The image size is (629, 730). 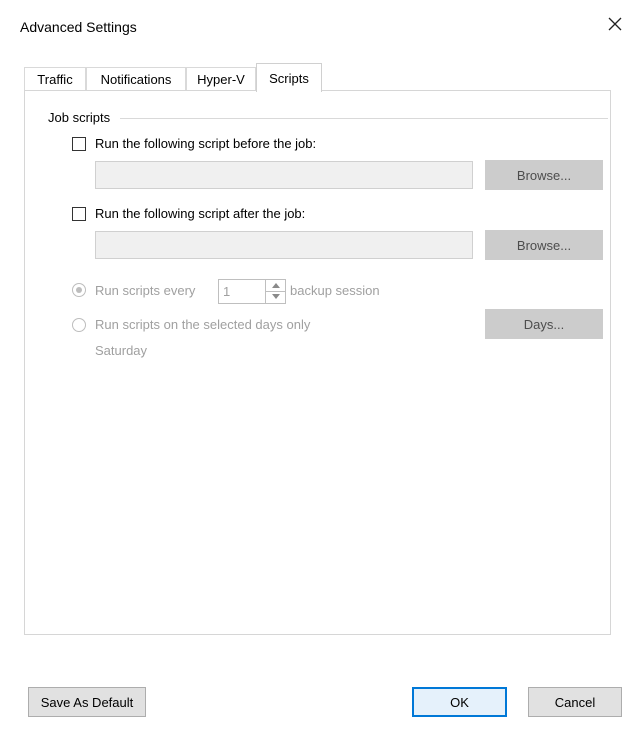 What do you see at coordinates (615, 24) in the screenshot?
I see `close-icon` at bounding box center [615, 24].